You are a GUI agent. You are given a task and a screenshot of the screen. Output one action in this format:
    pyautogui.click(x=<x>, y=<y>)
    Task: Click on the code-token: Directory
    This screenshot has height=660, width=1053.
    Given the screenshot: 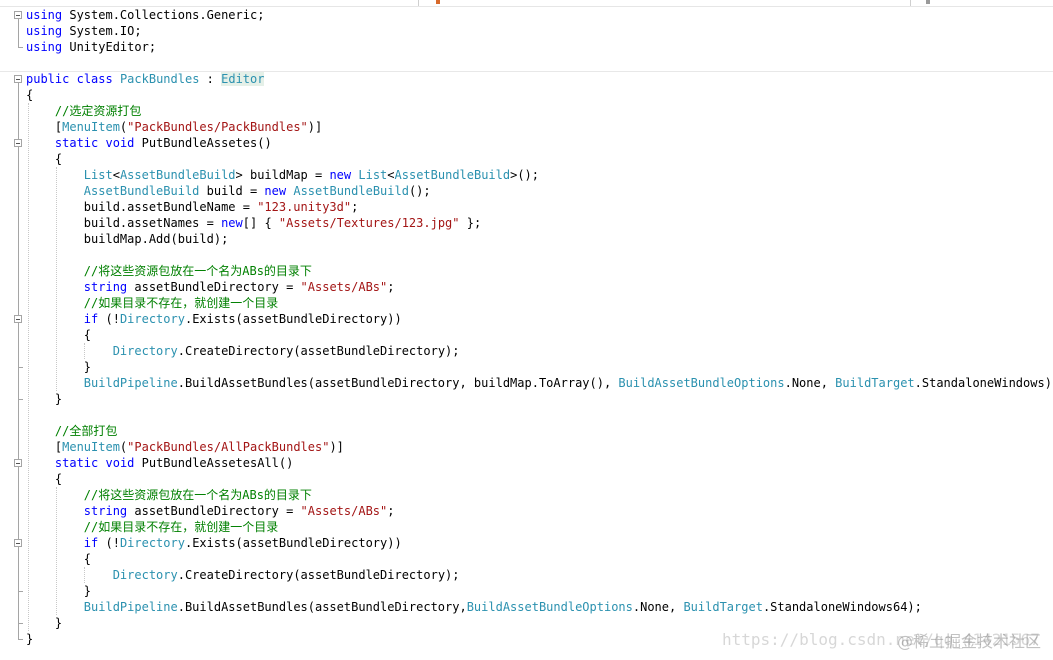 What is the action you would take?
    pyautogui.click(x=152, y=543)
    